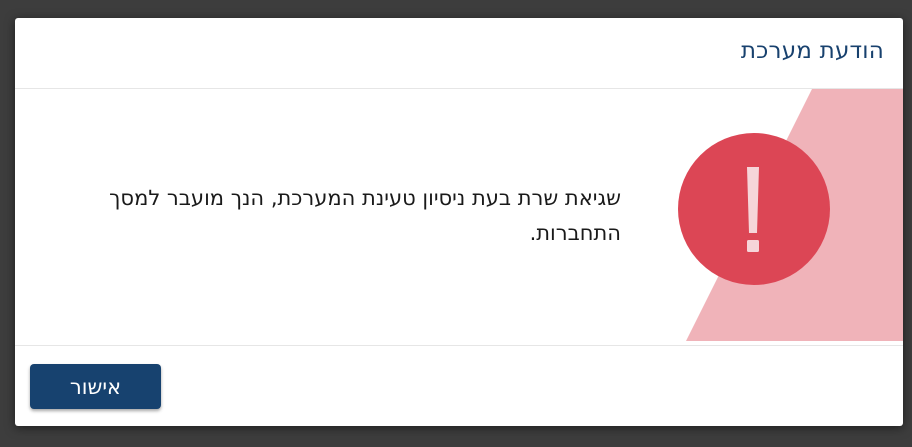 This screenshot has height=447, width=912. I want to click on exclamation-icon, so click(753, 209).